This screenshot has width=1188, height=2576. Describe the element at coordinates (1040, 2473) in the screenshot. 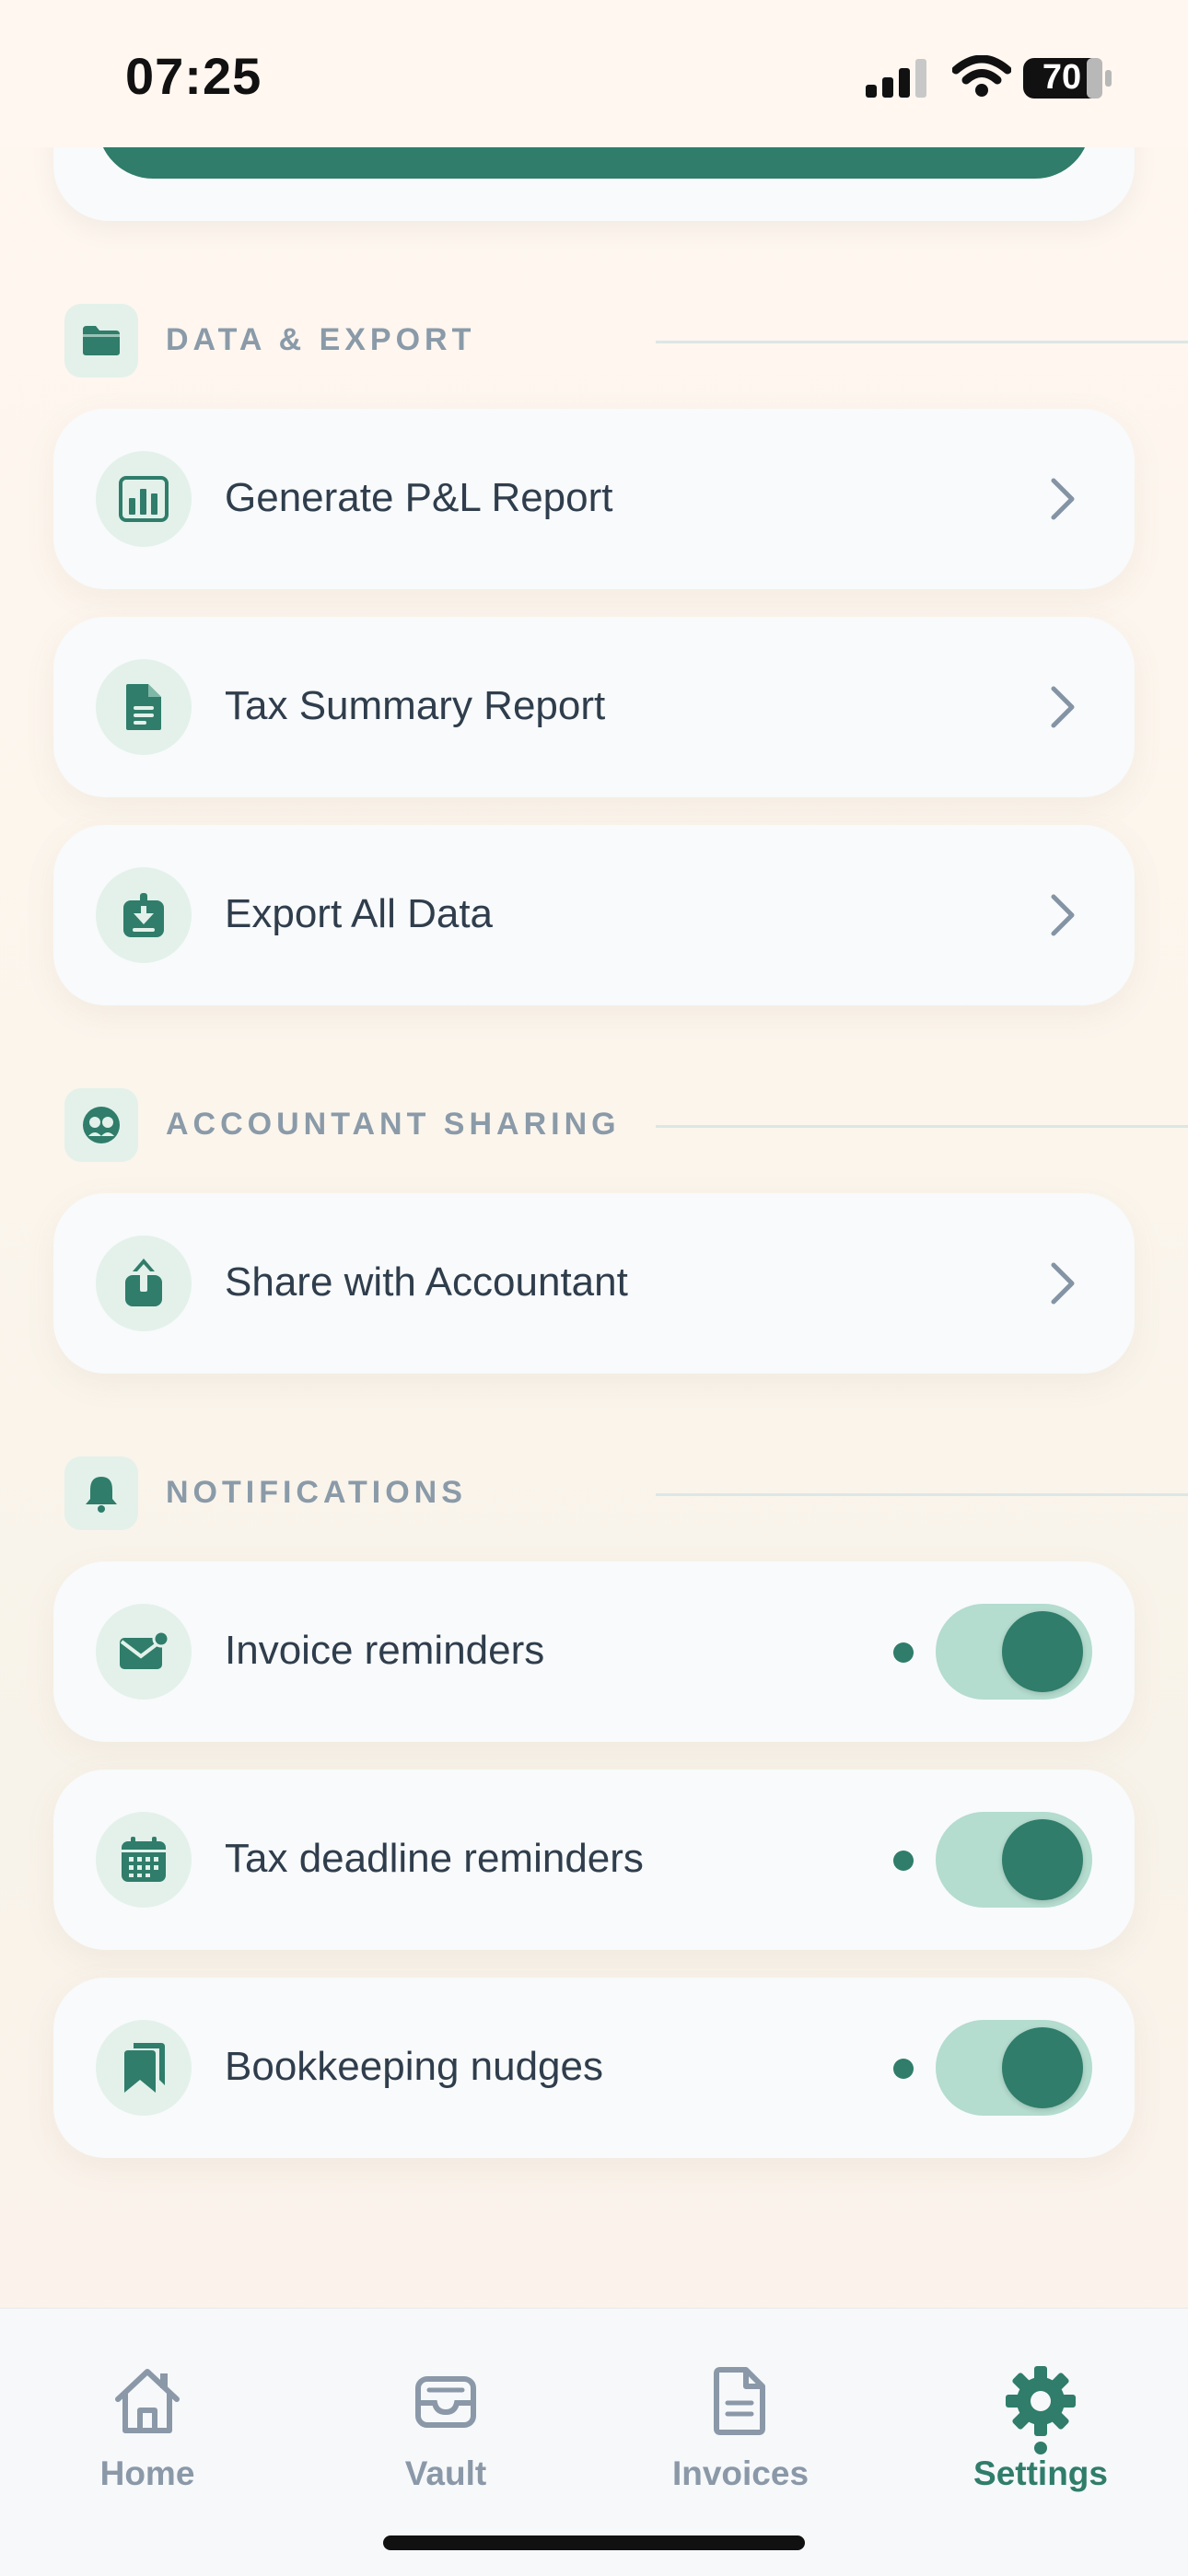

I see `tab-label: Settings` at that location.